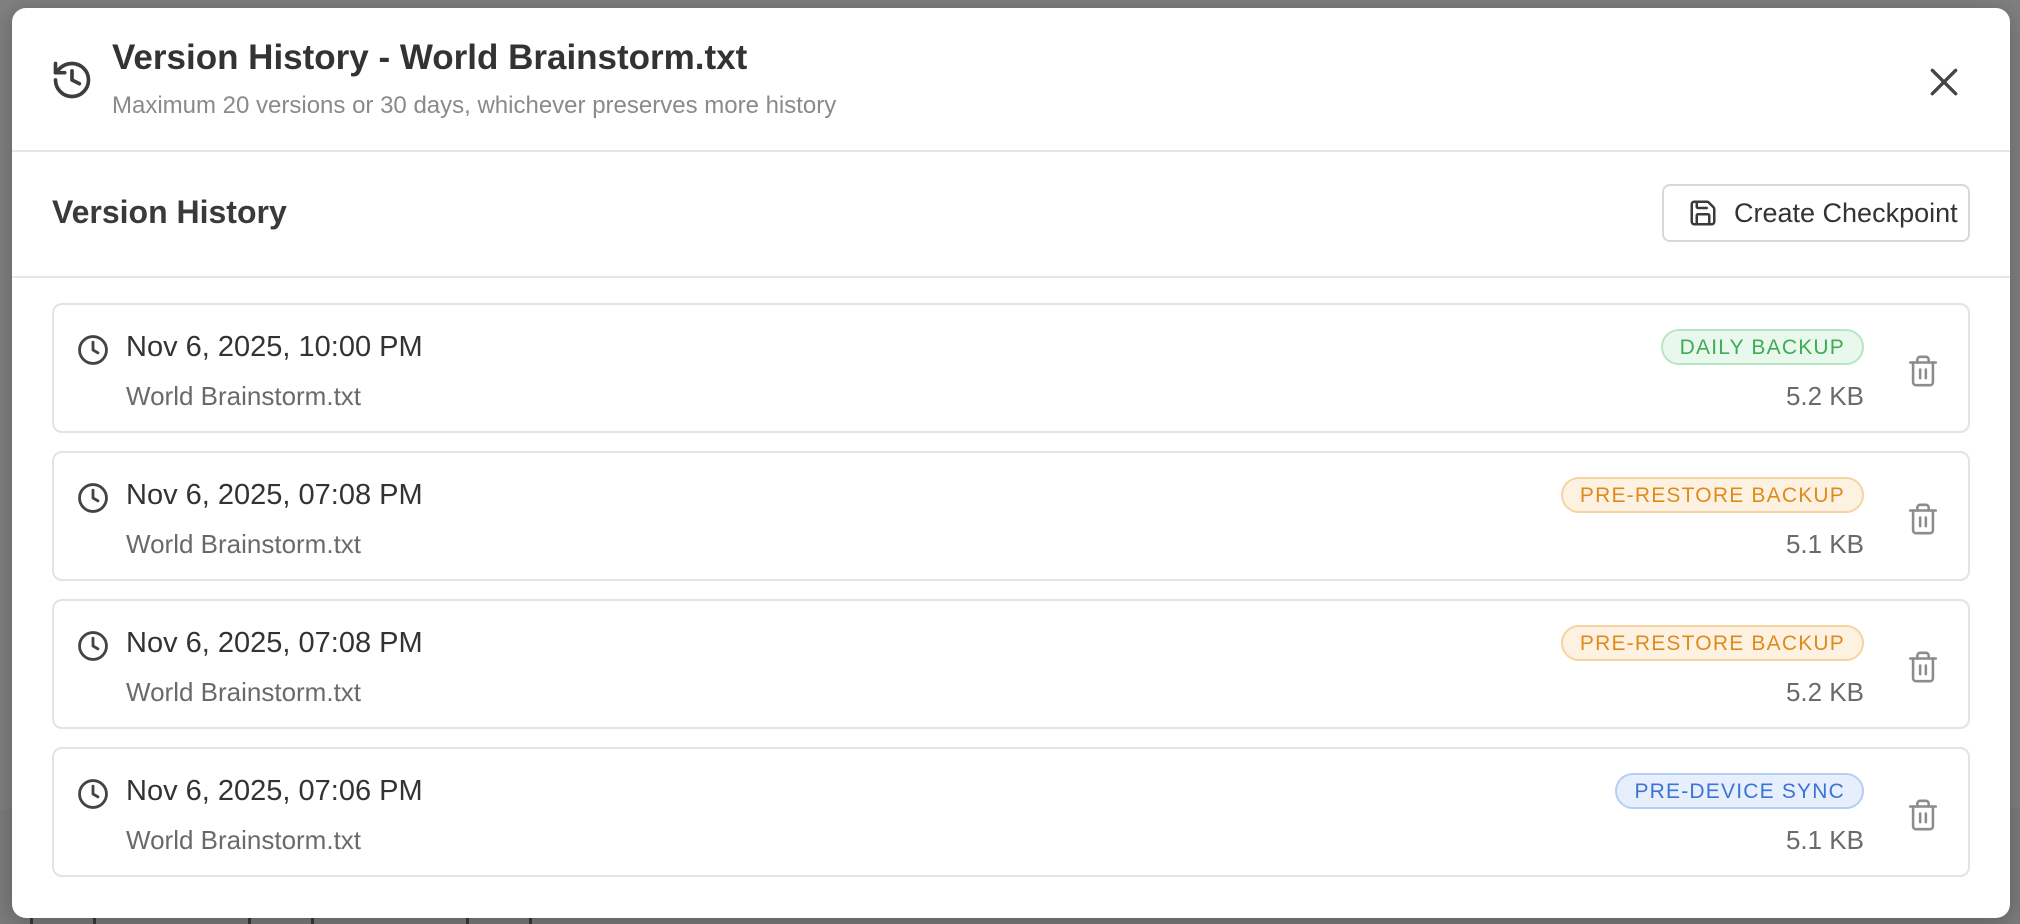 The width and height of the screenshot is (2020, 924). What do you see at coordinates (430, 57) in the screenshot?
I see `dialog-title: Version History - World Brainstorm.txt` at bounding box center [430, 57].